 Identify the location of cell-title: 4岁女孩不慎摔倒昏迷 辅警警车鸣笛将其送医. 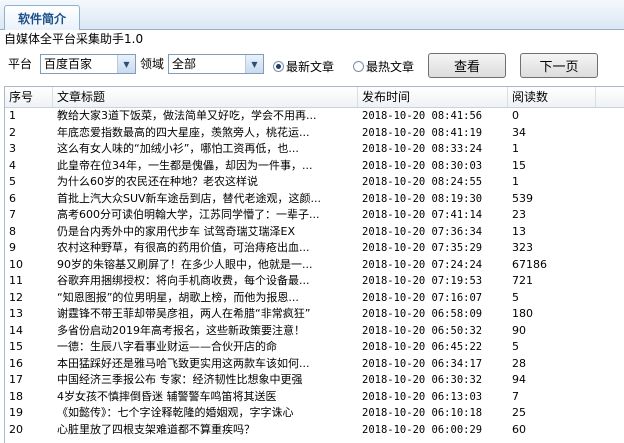
(167, 396).